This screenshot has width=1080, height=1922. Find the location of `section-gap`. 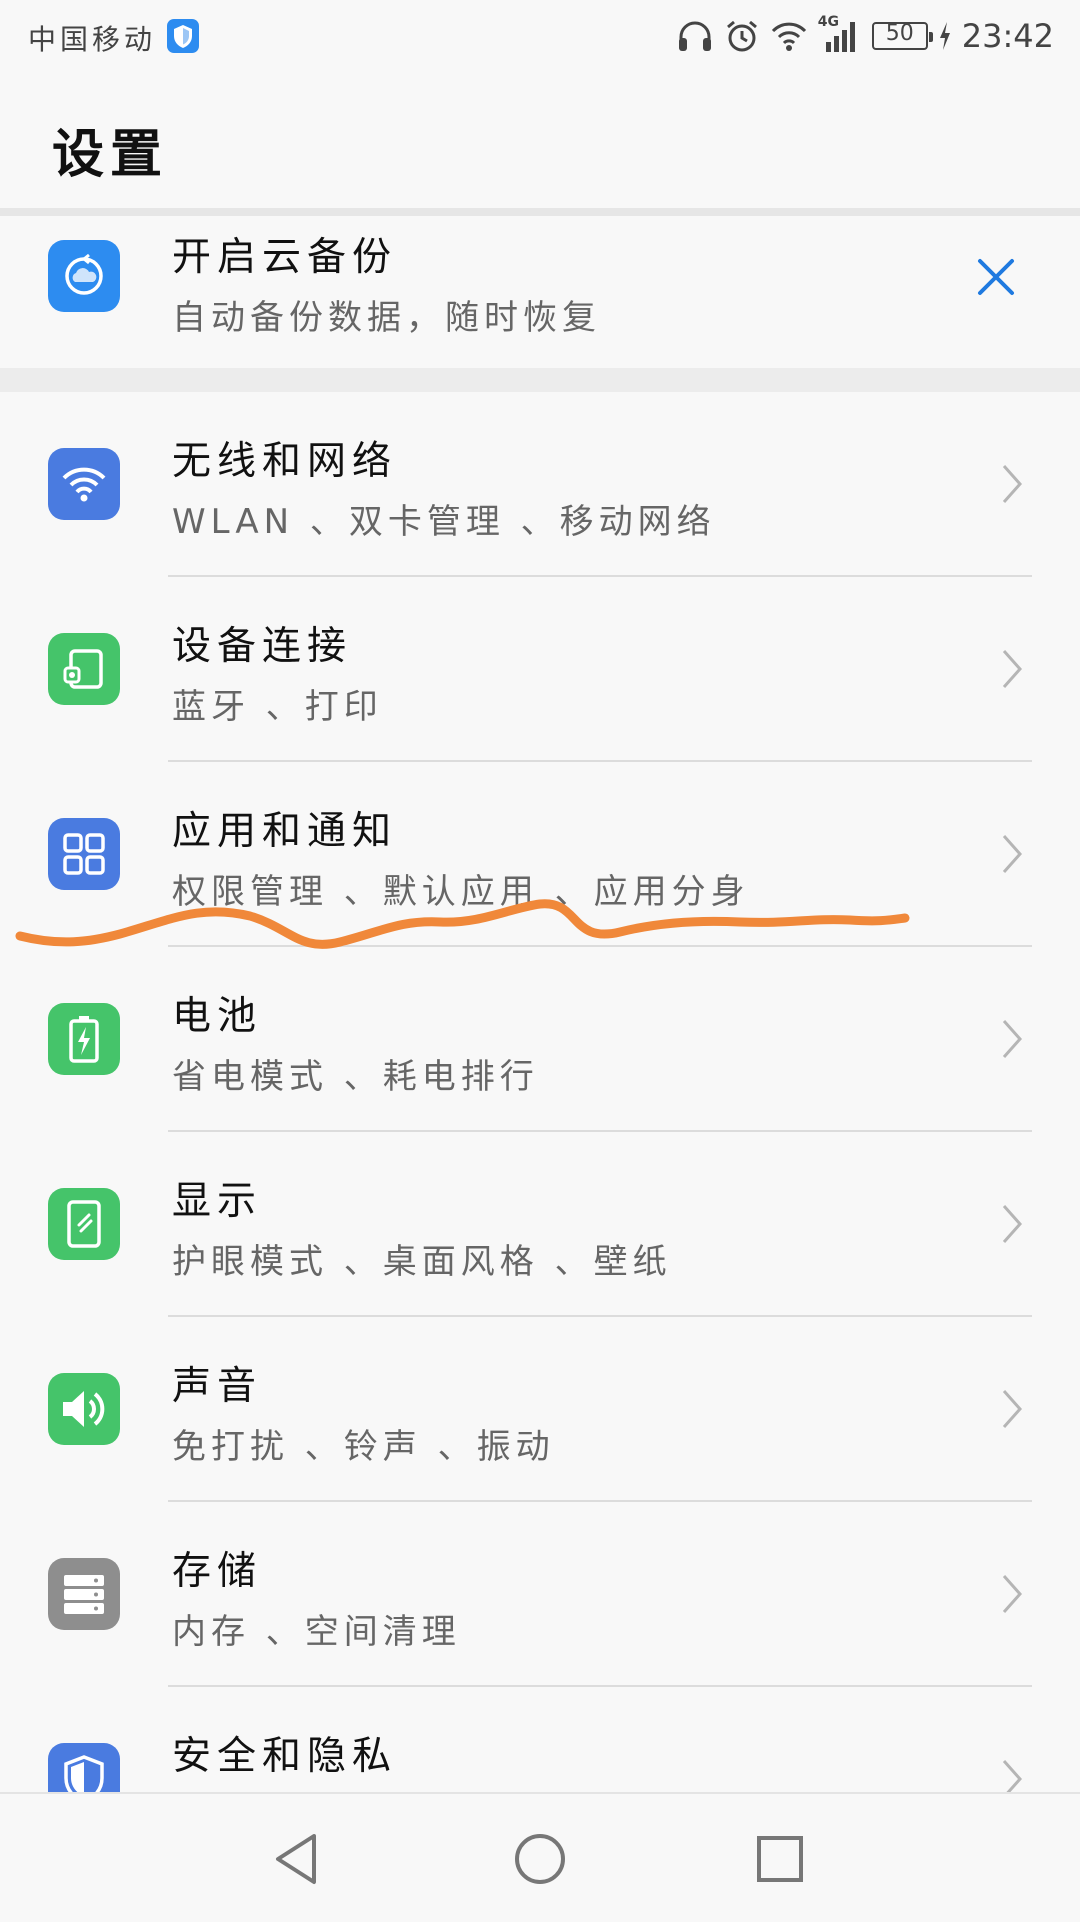

section-gap is located at coordinates (540, 380).